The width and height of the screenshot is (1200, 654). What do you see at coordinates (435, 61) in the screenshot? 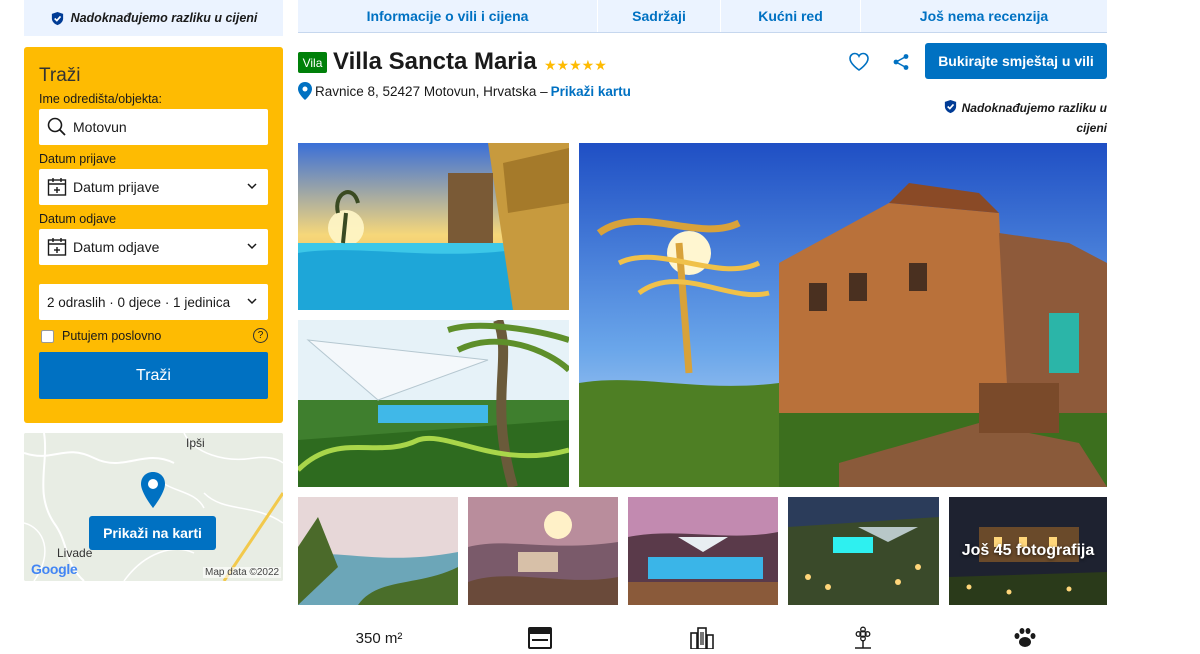
I see `property-title: Villa Sancta Maria` at bounding box center [435, 61].